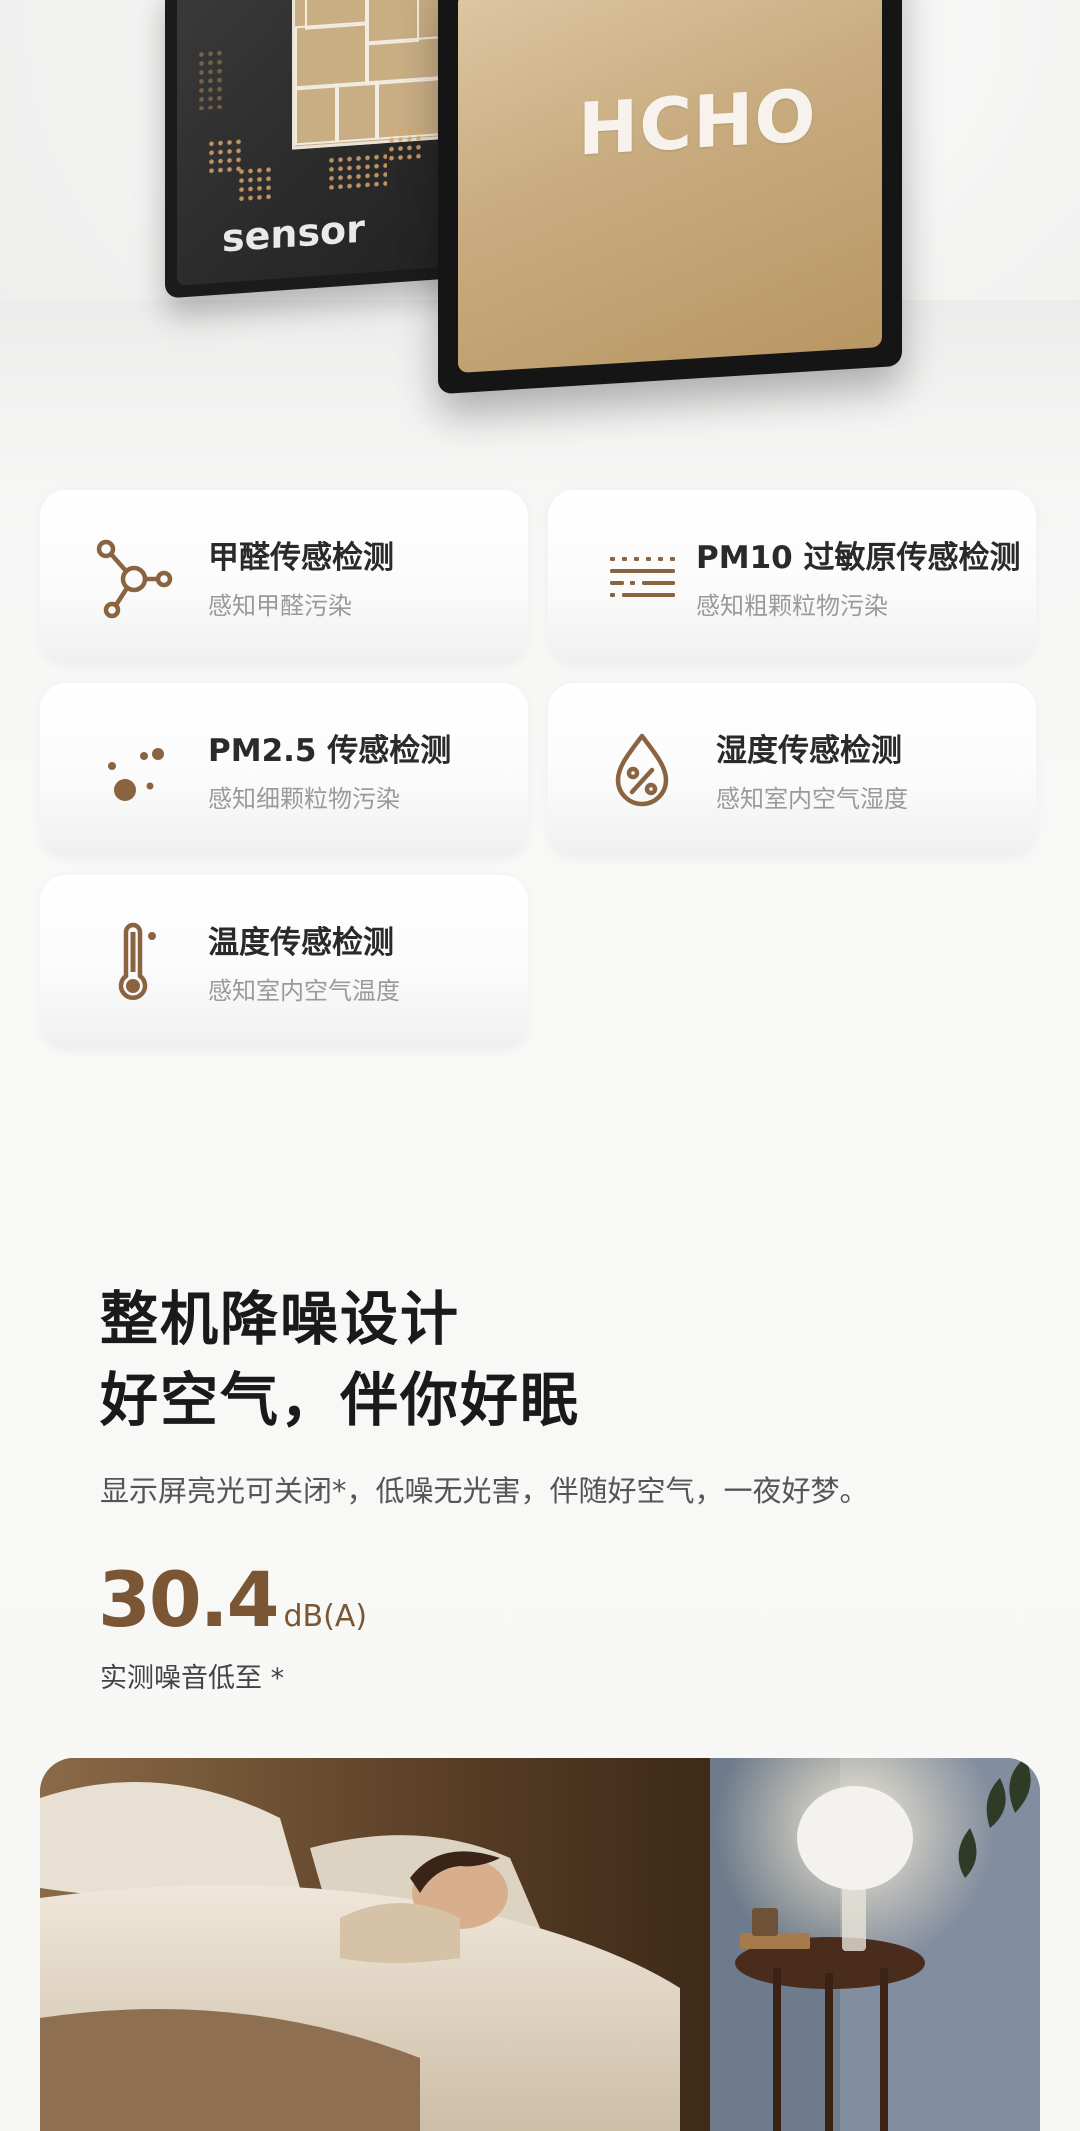  What do you see at coordinates (697, 122) in the screenshot?
I see `hcho-label: HCHO` at bounding box center [697, 122].